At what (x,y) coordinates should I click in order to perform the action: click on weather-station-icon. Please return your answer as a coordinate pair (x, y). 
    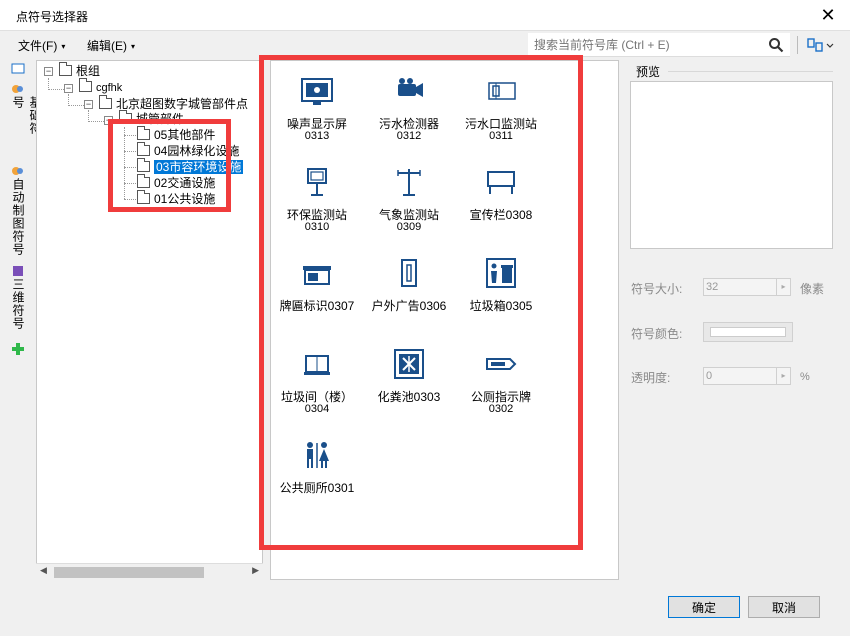
    Looking at the image, I should click on (409, 182).